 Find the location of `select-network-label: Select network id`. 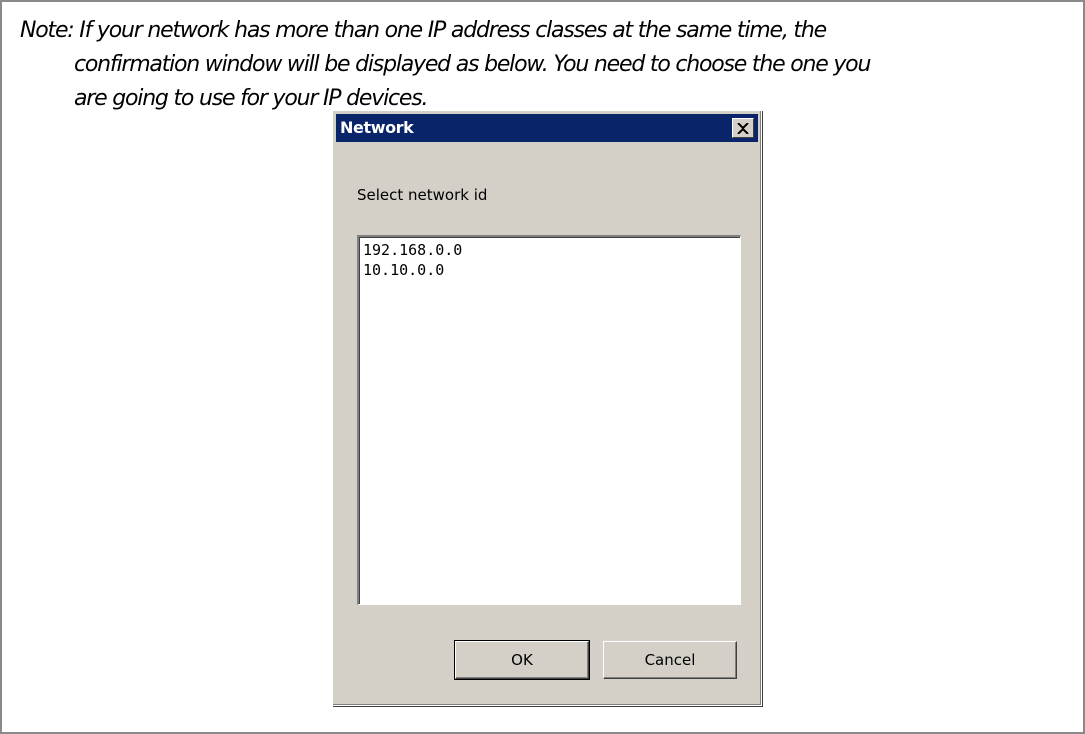

select-network-label: Select network id is located at coordinates (422, 195).